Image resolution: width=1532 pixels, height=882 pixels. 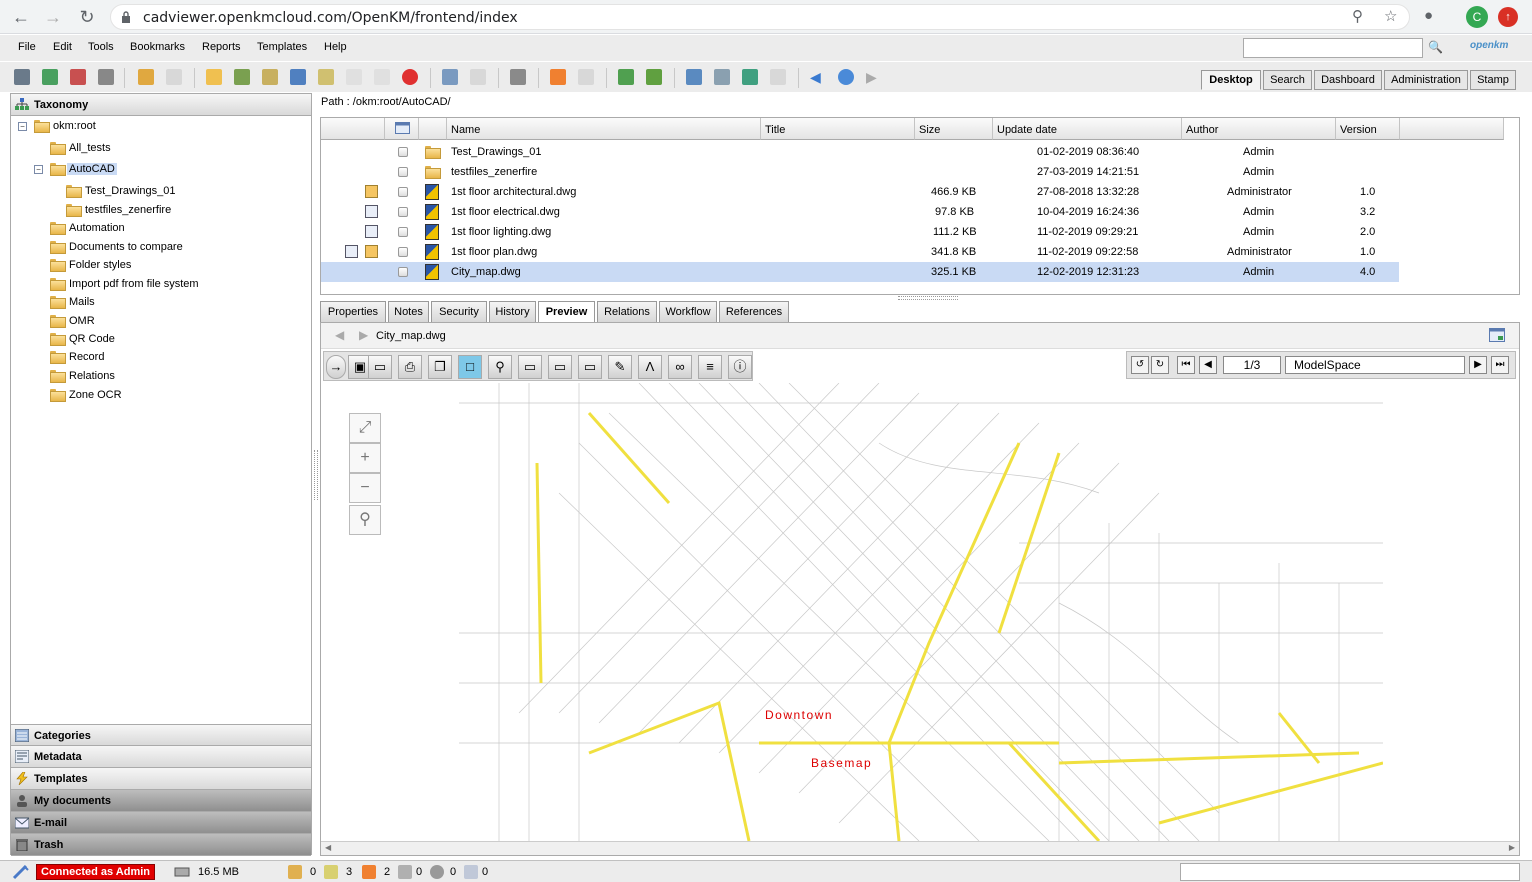 I want to click on back-icon: ←, so click(x=21, y=17).